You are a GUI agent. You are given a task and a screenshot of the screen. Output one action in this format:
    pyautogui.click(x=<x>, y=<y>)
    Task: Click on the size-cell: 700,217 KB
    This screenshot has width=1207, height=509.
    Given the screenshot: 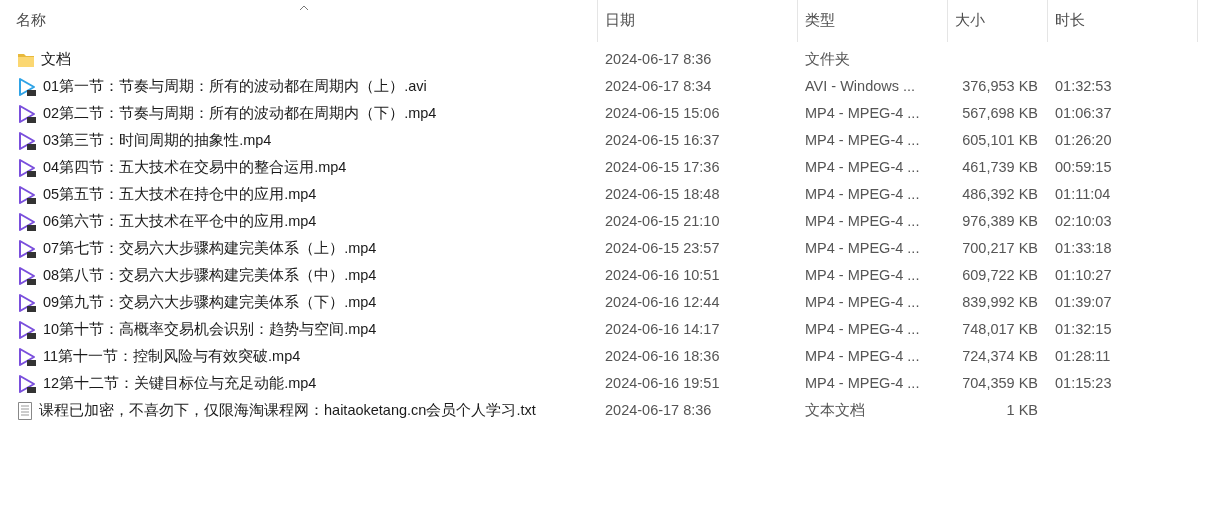 What is the action you would take?
    pyautogui.click(x=1000, y=247)
    